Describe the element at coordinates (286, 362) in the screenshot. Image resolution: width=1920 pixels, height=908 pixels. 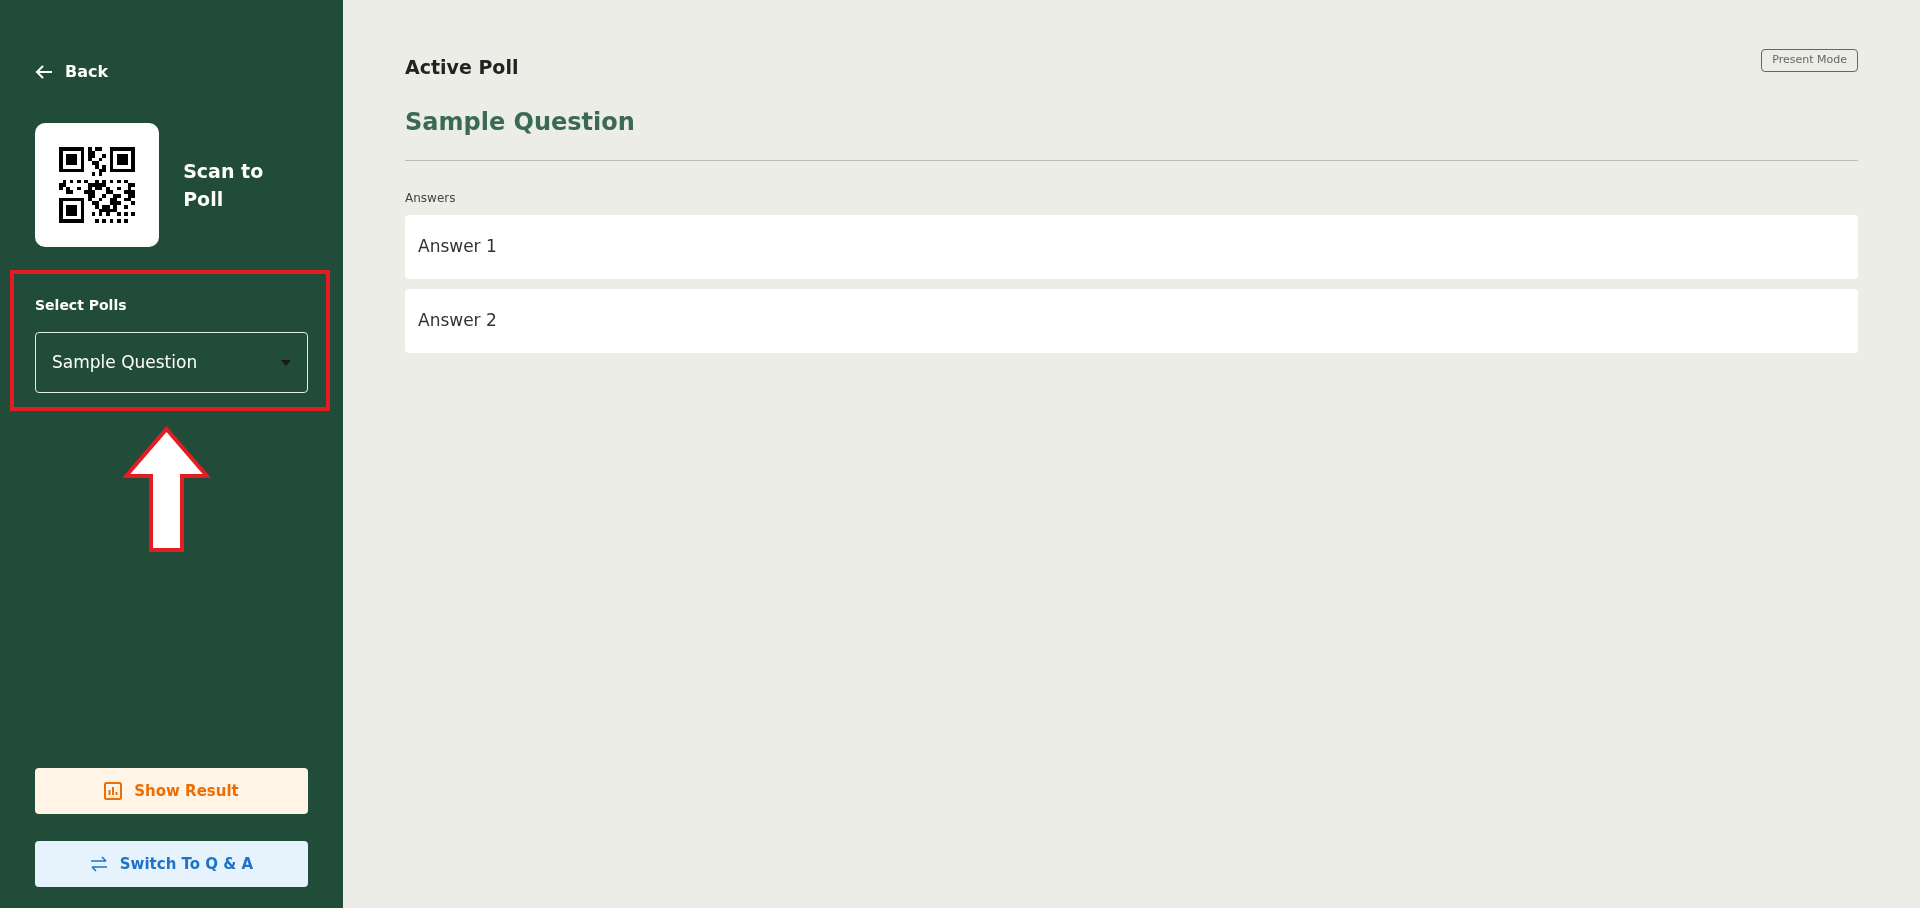
I see `caret-icon` at that location.